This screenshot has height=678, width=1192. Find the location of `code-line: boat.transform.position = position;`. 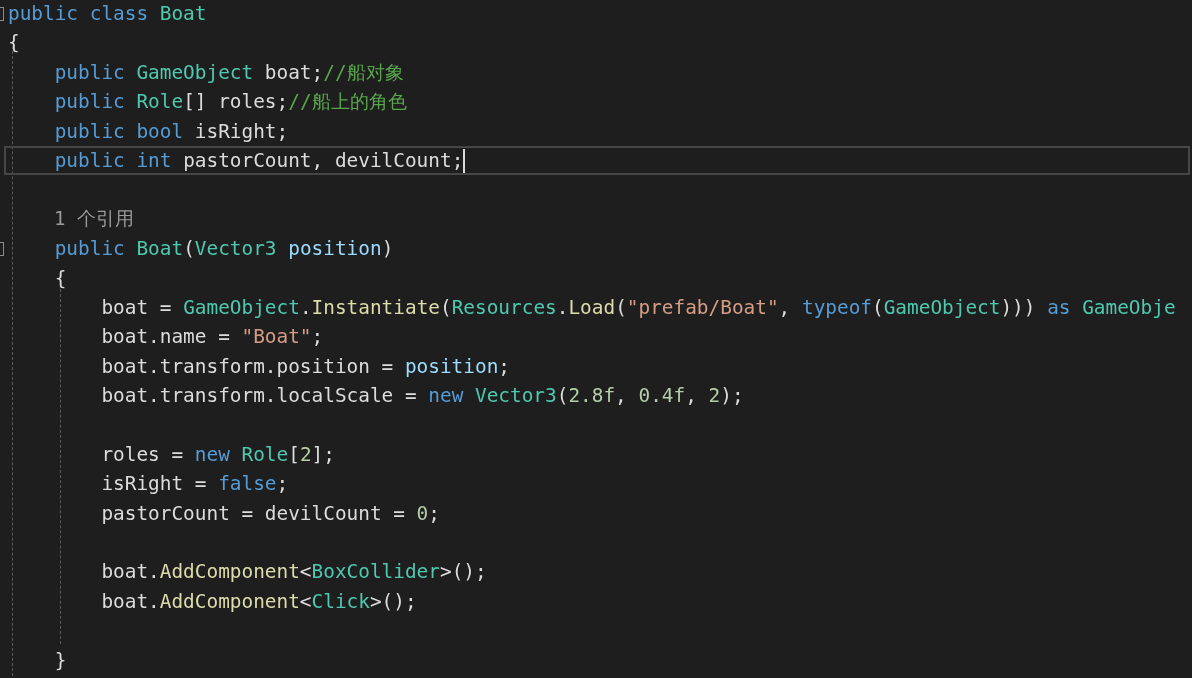

code-line: boat.transform.position = position; is located at coordinates (305, 366).